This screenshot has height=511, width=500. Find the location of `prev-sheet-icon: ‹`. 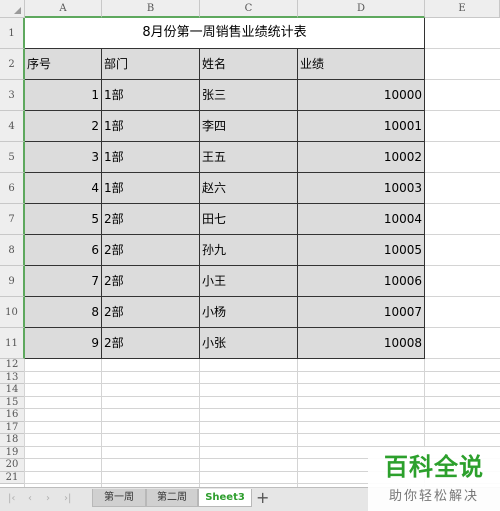

prev-sheet-icon: ‹ is located at coordinates (30, 498).